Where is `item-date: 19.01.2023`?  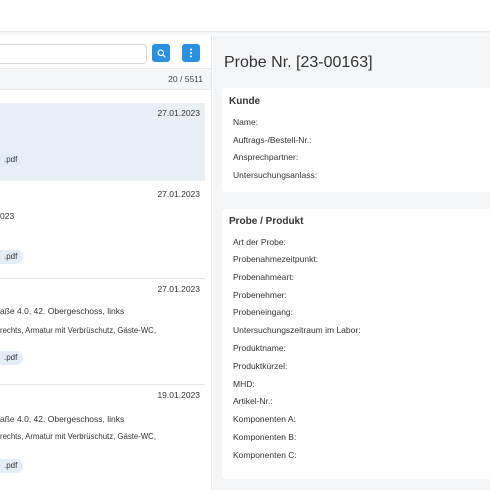
item-date: 19.01.2023 is located at coordinates (178, 395).